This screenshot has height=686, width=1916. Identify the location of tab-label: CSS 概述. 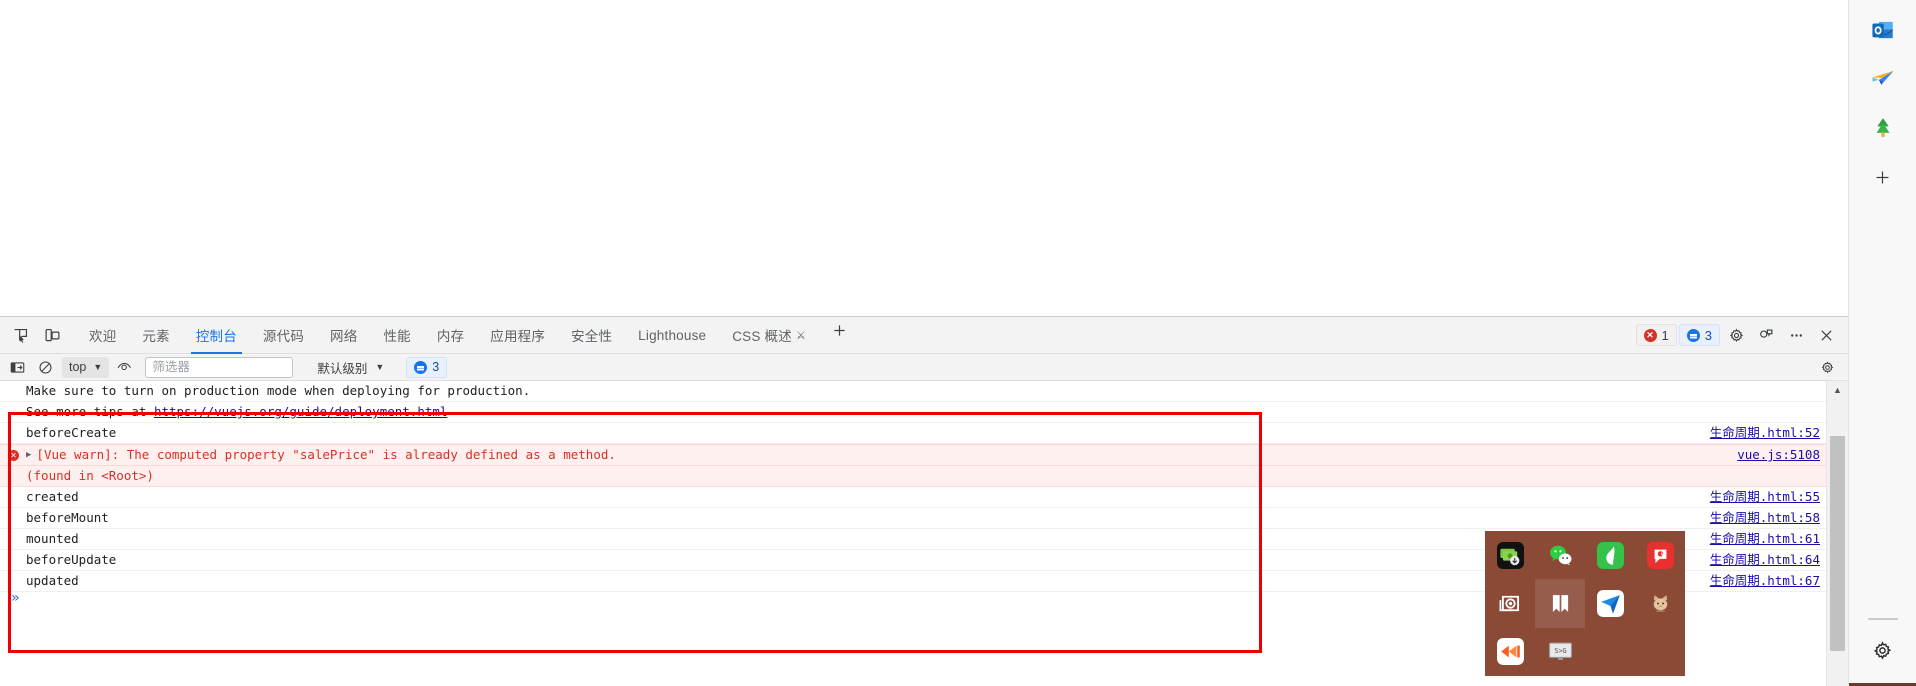
(762, 336).